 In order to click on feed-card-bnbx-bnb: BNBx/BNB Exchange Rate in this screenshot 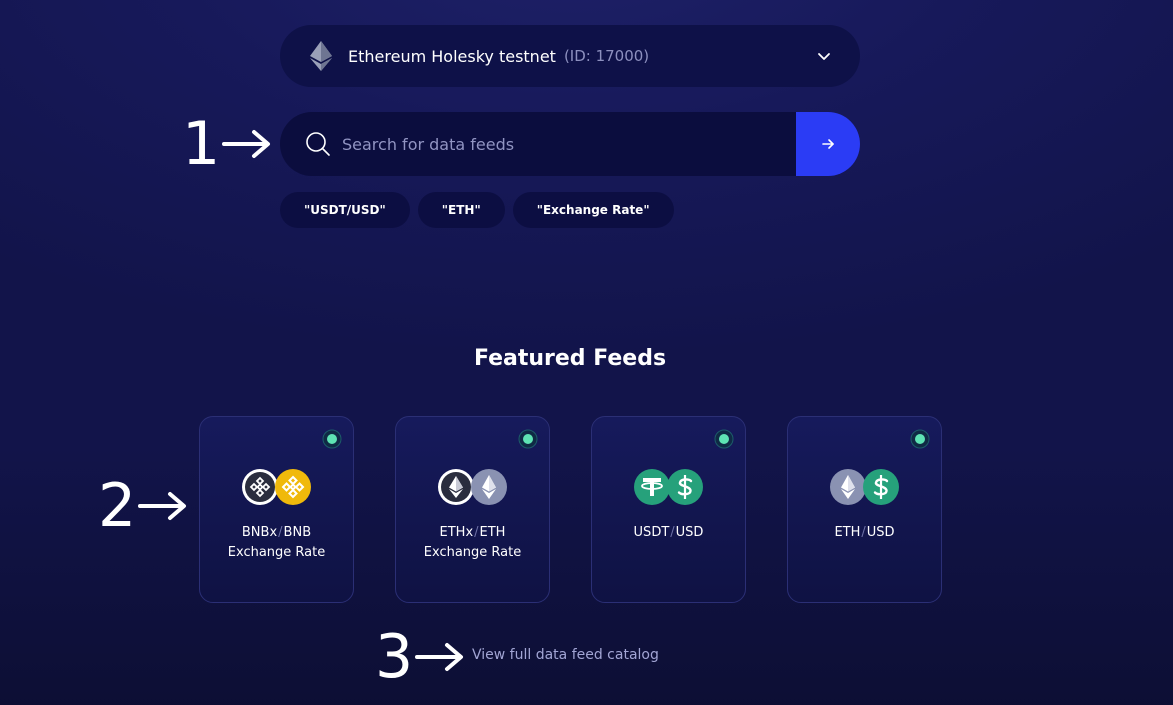, I will do `click(276, 509)`.